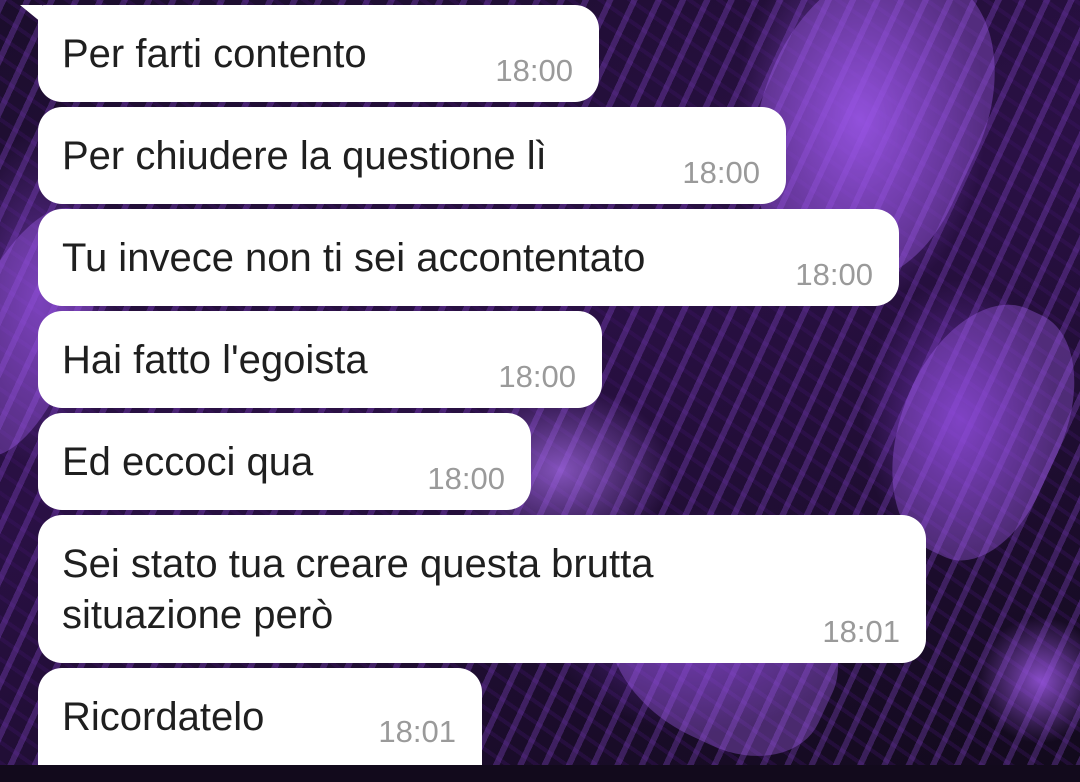 The image size is (1080, 782). I want to click on message-bubble: Per chiudere la questione lì 18:00, so click(412, 155).